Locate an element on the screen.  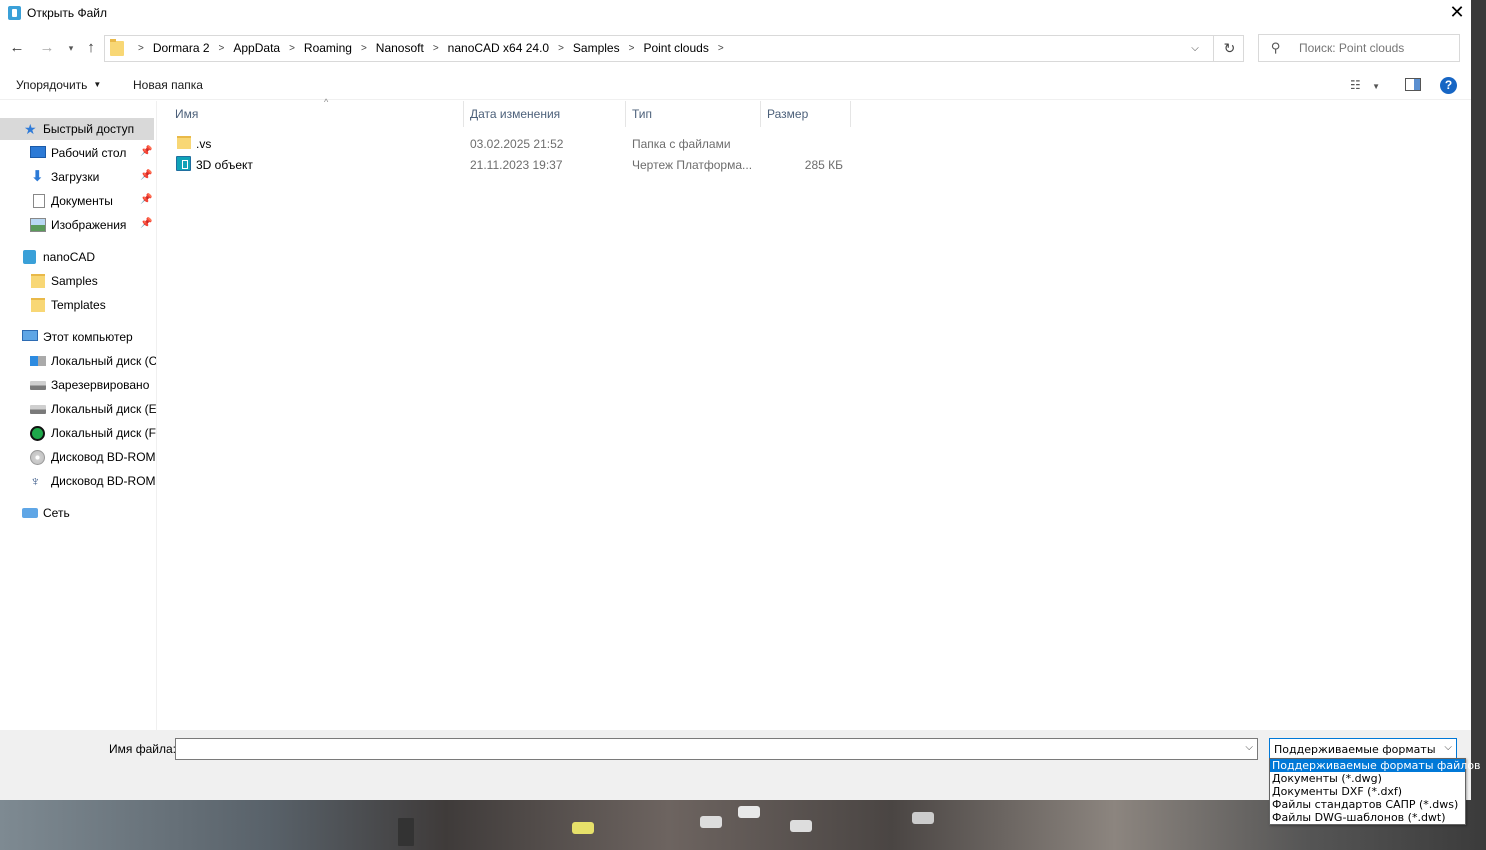
nav-disk-c: Локальный диск (C is located at coordinates (78, 361).